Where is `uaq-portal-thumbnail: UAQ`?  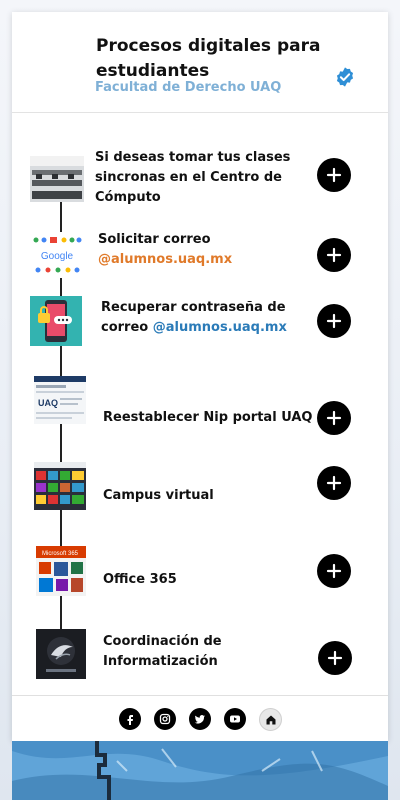 uaq-portal-thumbnail: UAQ is located at coordinates (60, 400).